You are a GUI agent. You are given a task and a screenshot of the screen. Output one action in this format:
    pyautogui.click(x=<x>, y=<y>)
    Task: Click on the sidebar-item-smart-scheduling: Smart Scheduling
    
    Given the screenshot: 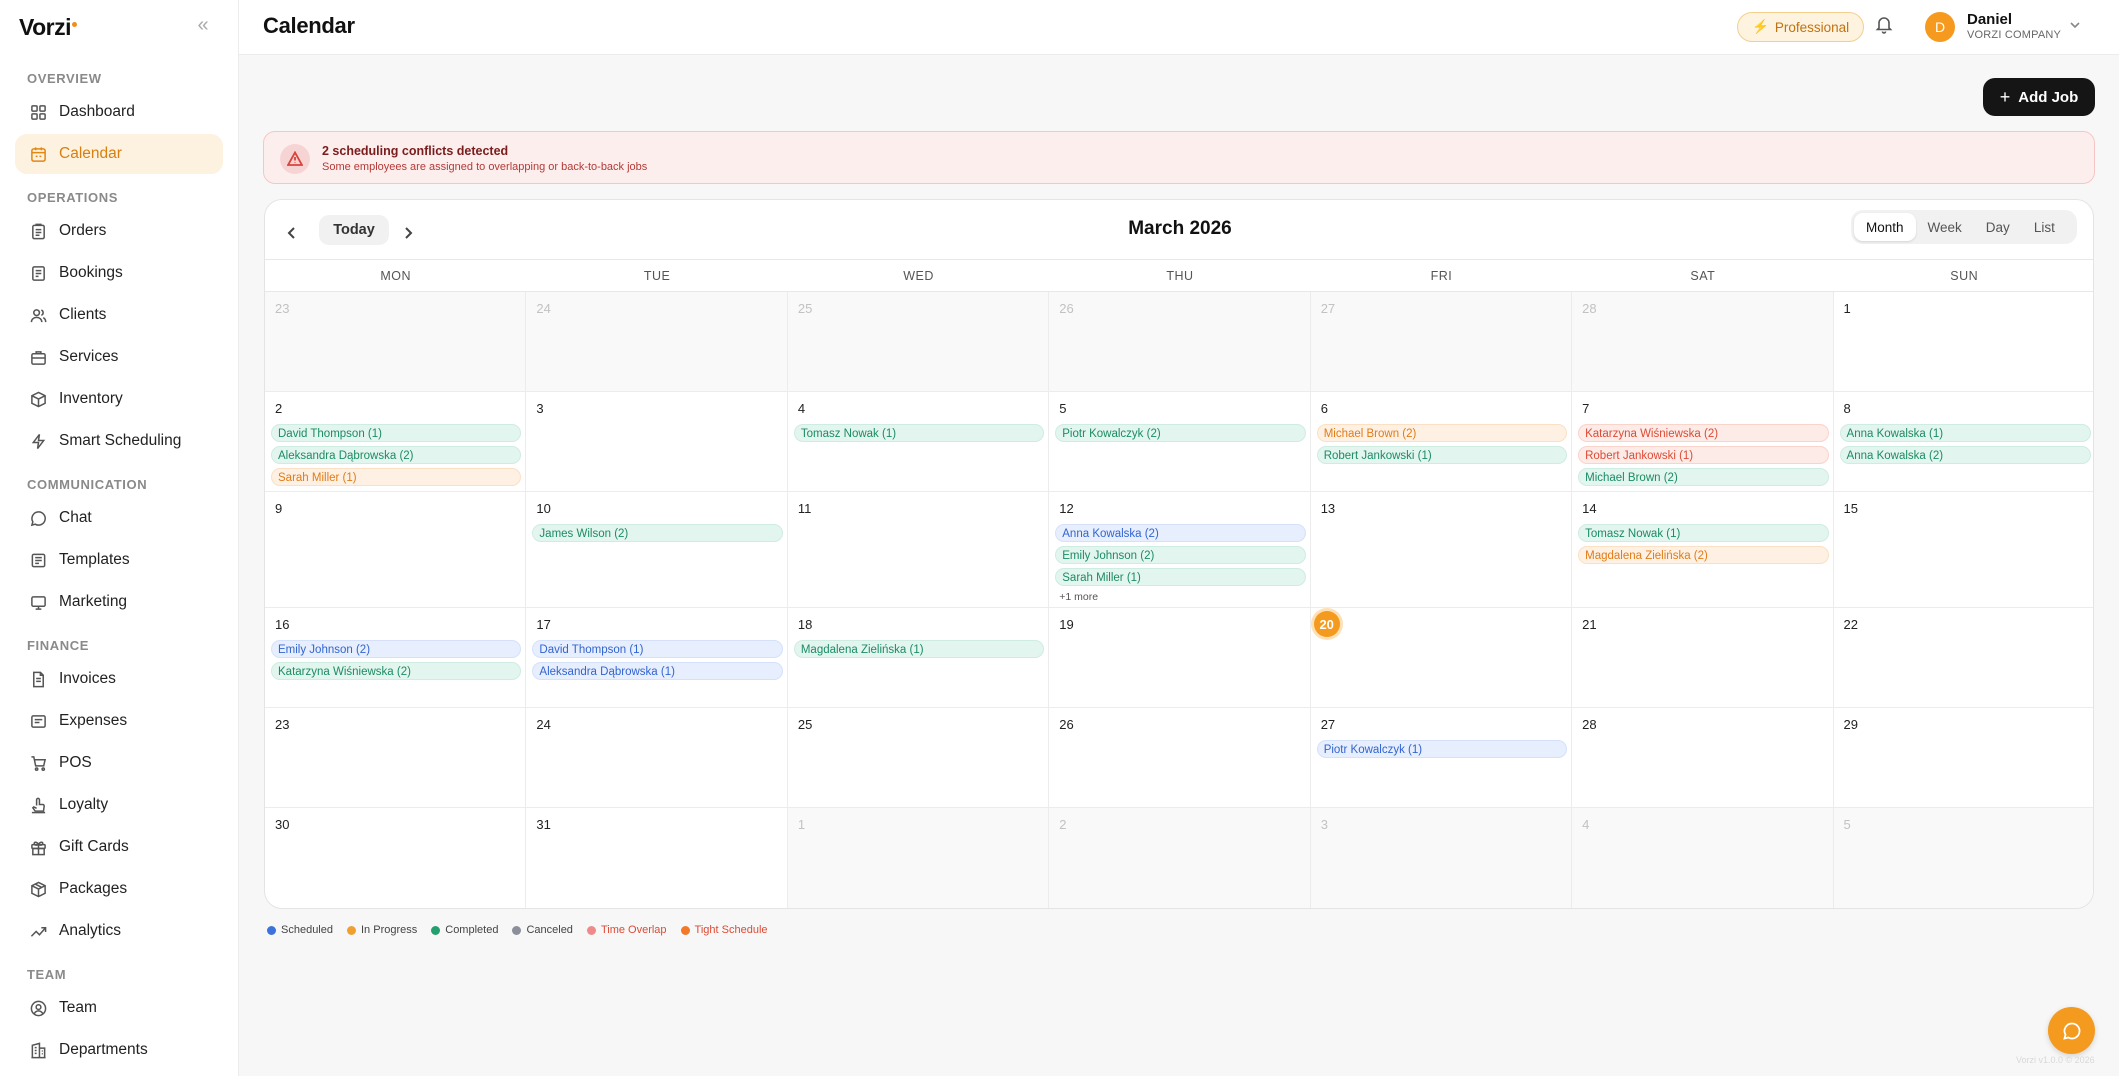 What is the action you would take?
    pyautogui.click(x=119, y=441)
    